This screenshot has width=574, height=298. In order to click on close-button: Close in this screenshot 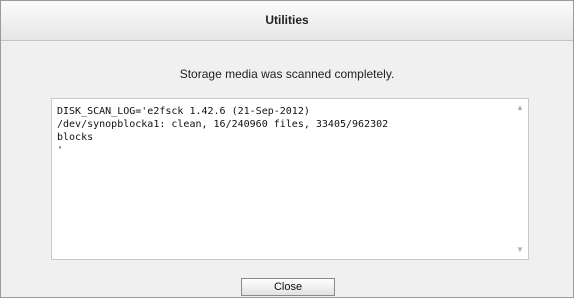, I will do `click(288, 287)`.